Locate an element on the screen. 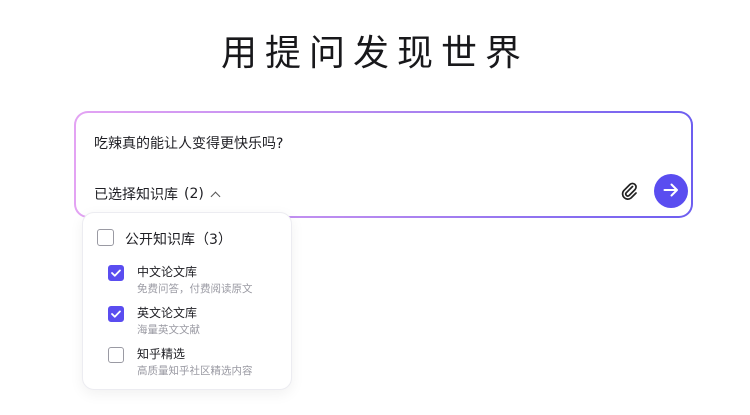  kb-toggle-label: 已选择知识库 is located at coordinates (136, 195).